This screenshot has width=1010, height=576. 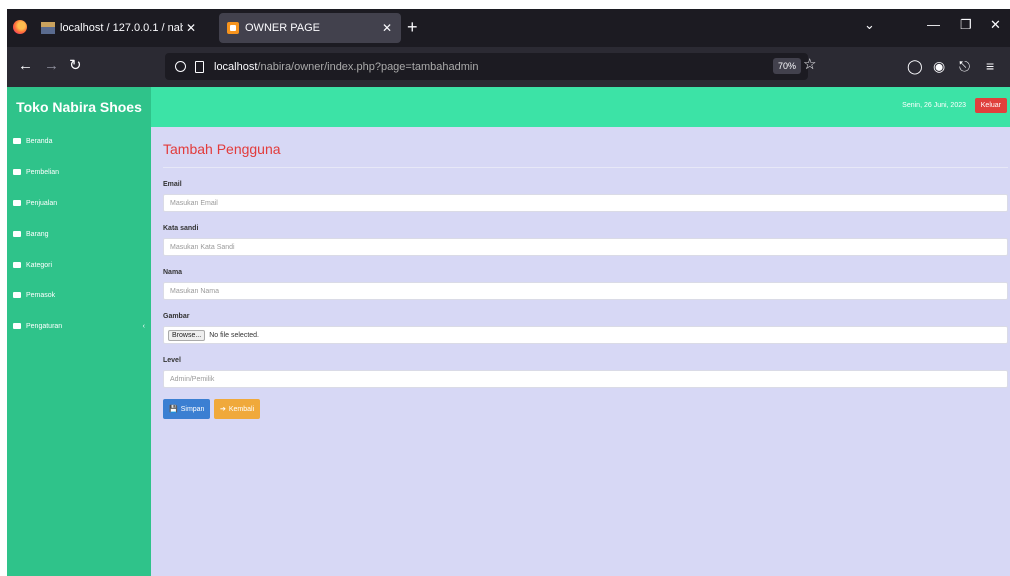 I want to click on image-file-input: Browse... No file selected., so click(x=585, y=335).